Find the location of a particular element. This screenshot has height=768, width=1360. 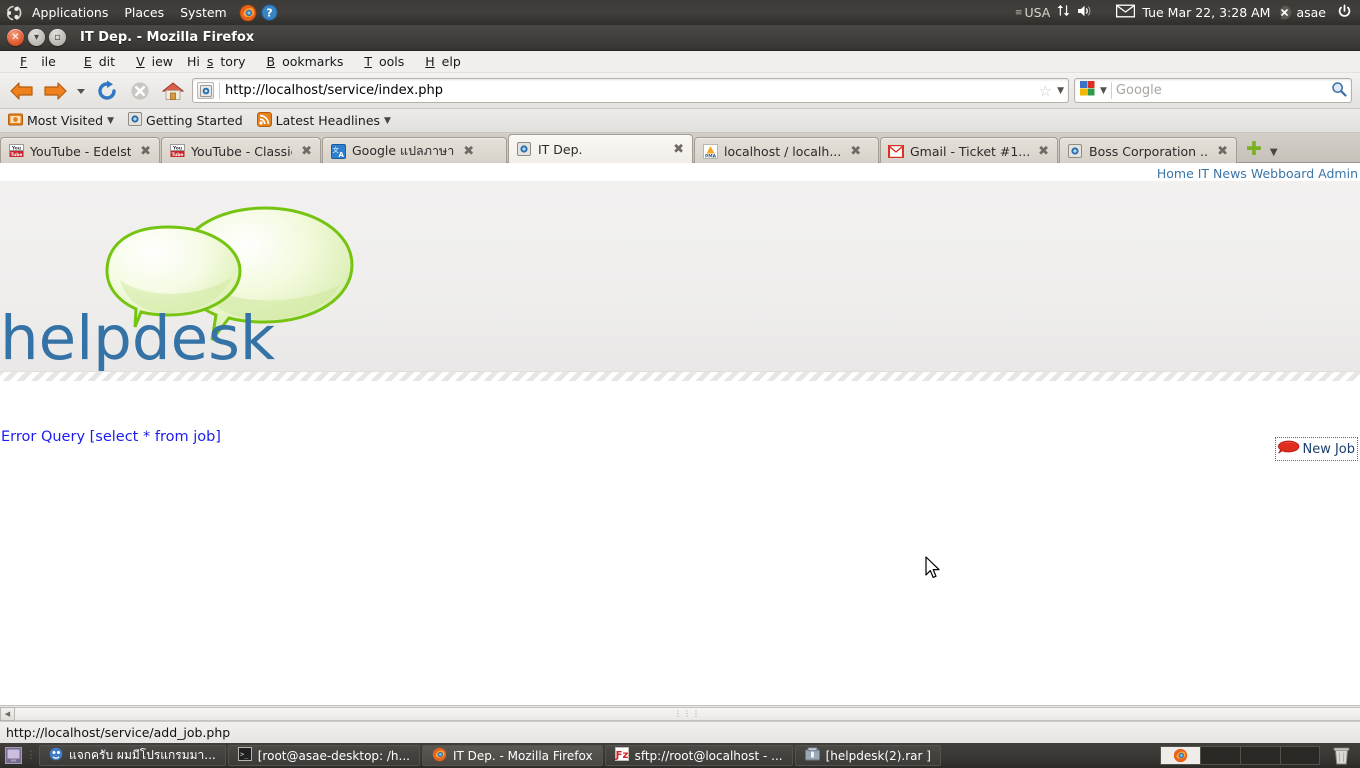

user-menu: asae is located at coordinates (1301, 12).